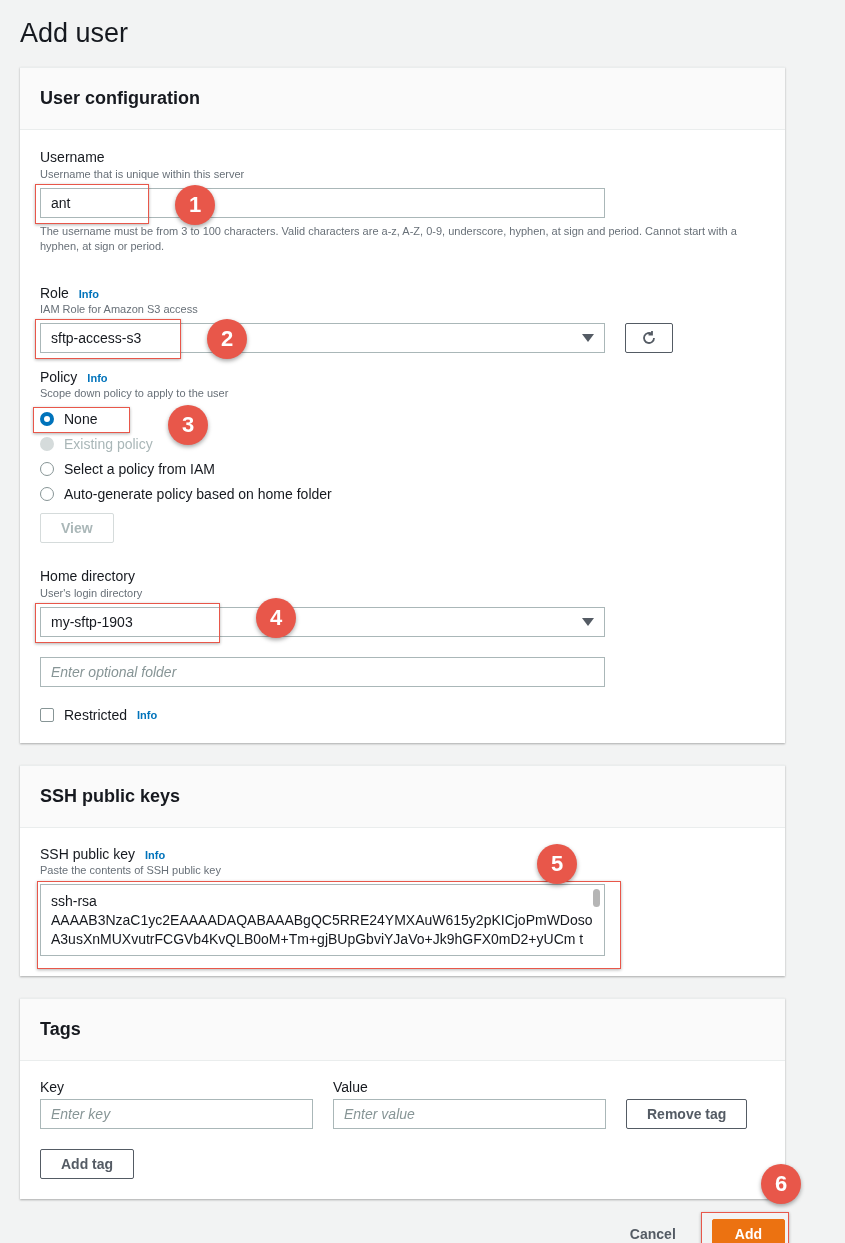 The width and height of the screenshot is (845, 1243). Describe the element at coordinates (557, 863) in the screenshot. I see `step-number-badge: 5` at that location.